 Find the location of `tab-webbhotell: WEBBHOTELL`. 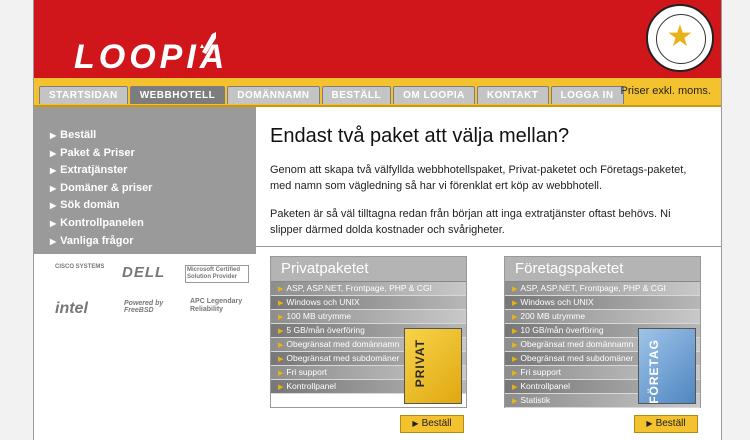

tab-webbhotell: WEBBHOTELL is located at coordinates (177, 95).